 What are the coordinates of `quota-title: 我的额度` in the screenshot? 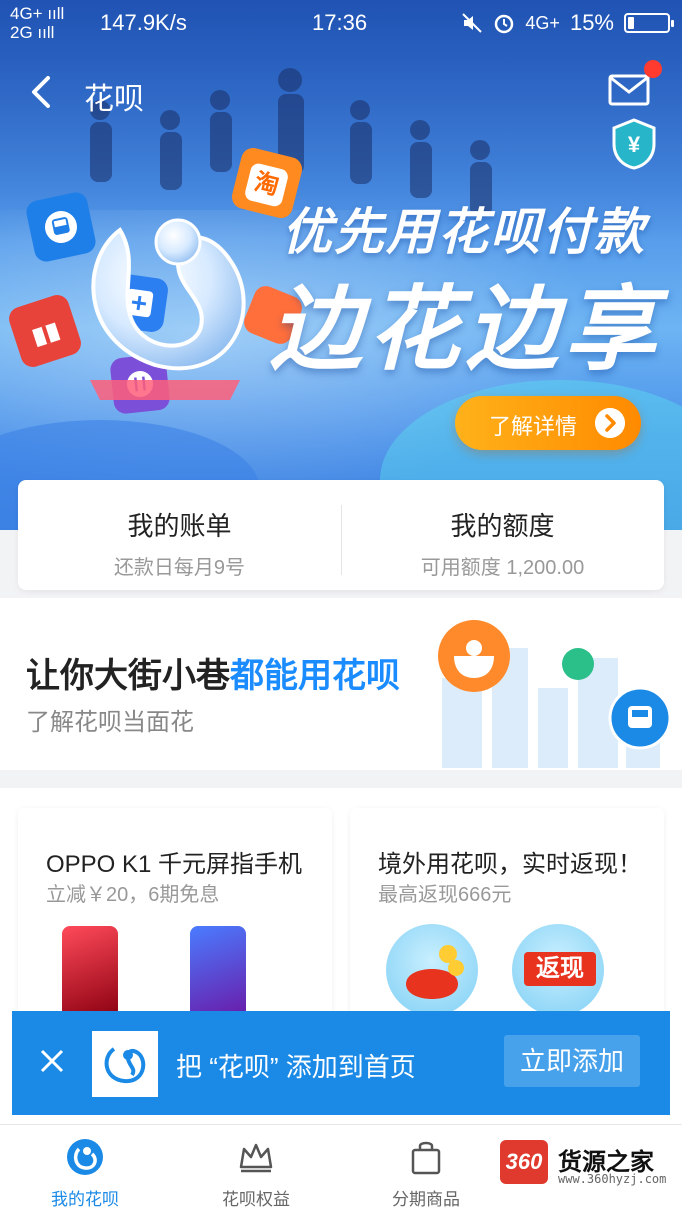 It's located at (502, 526).